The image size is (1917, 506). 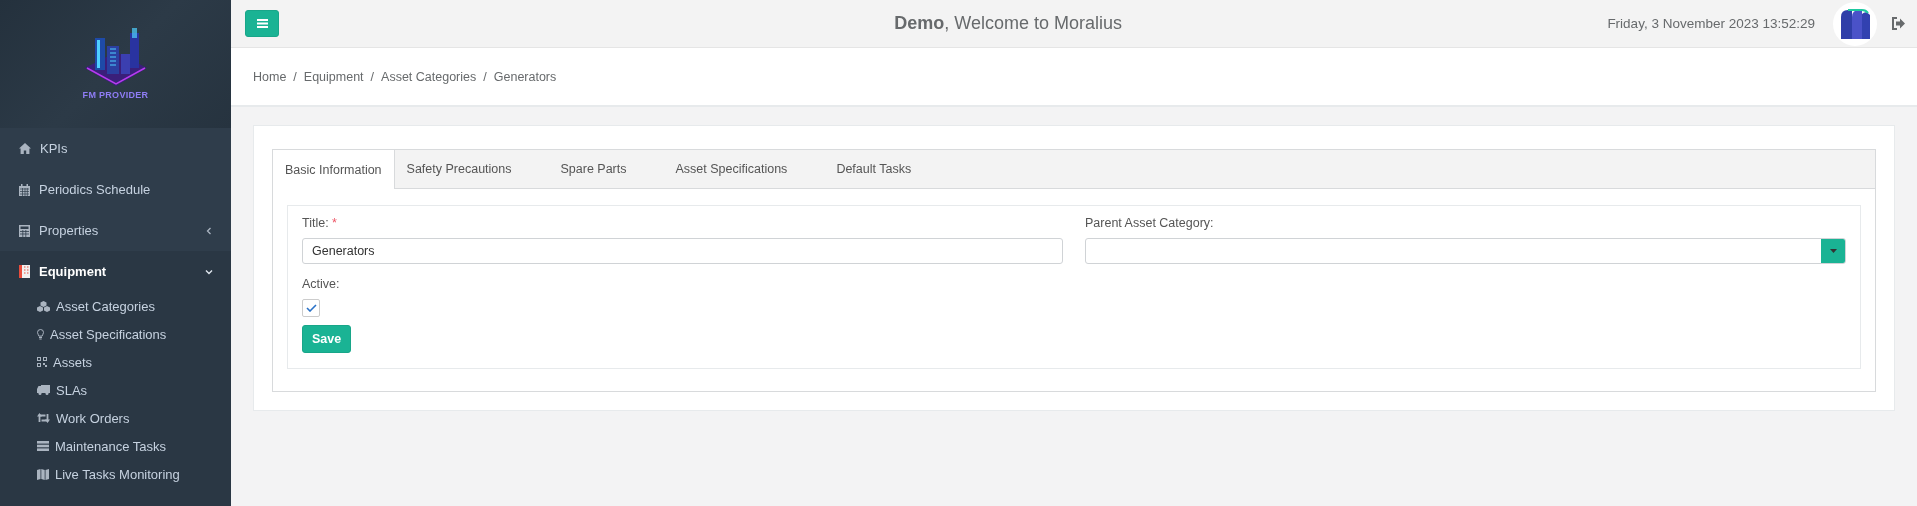 I want to click on calculator-icon, so click(x=24, y=230).